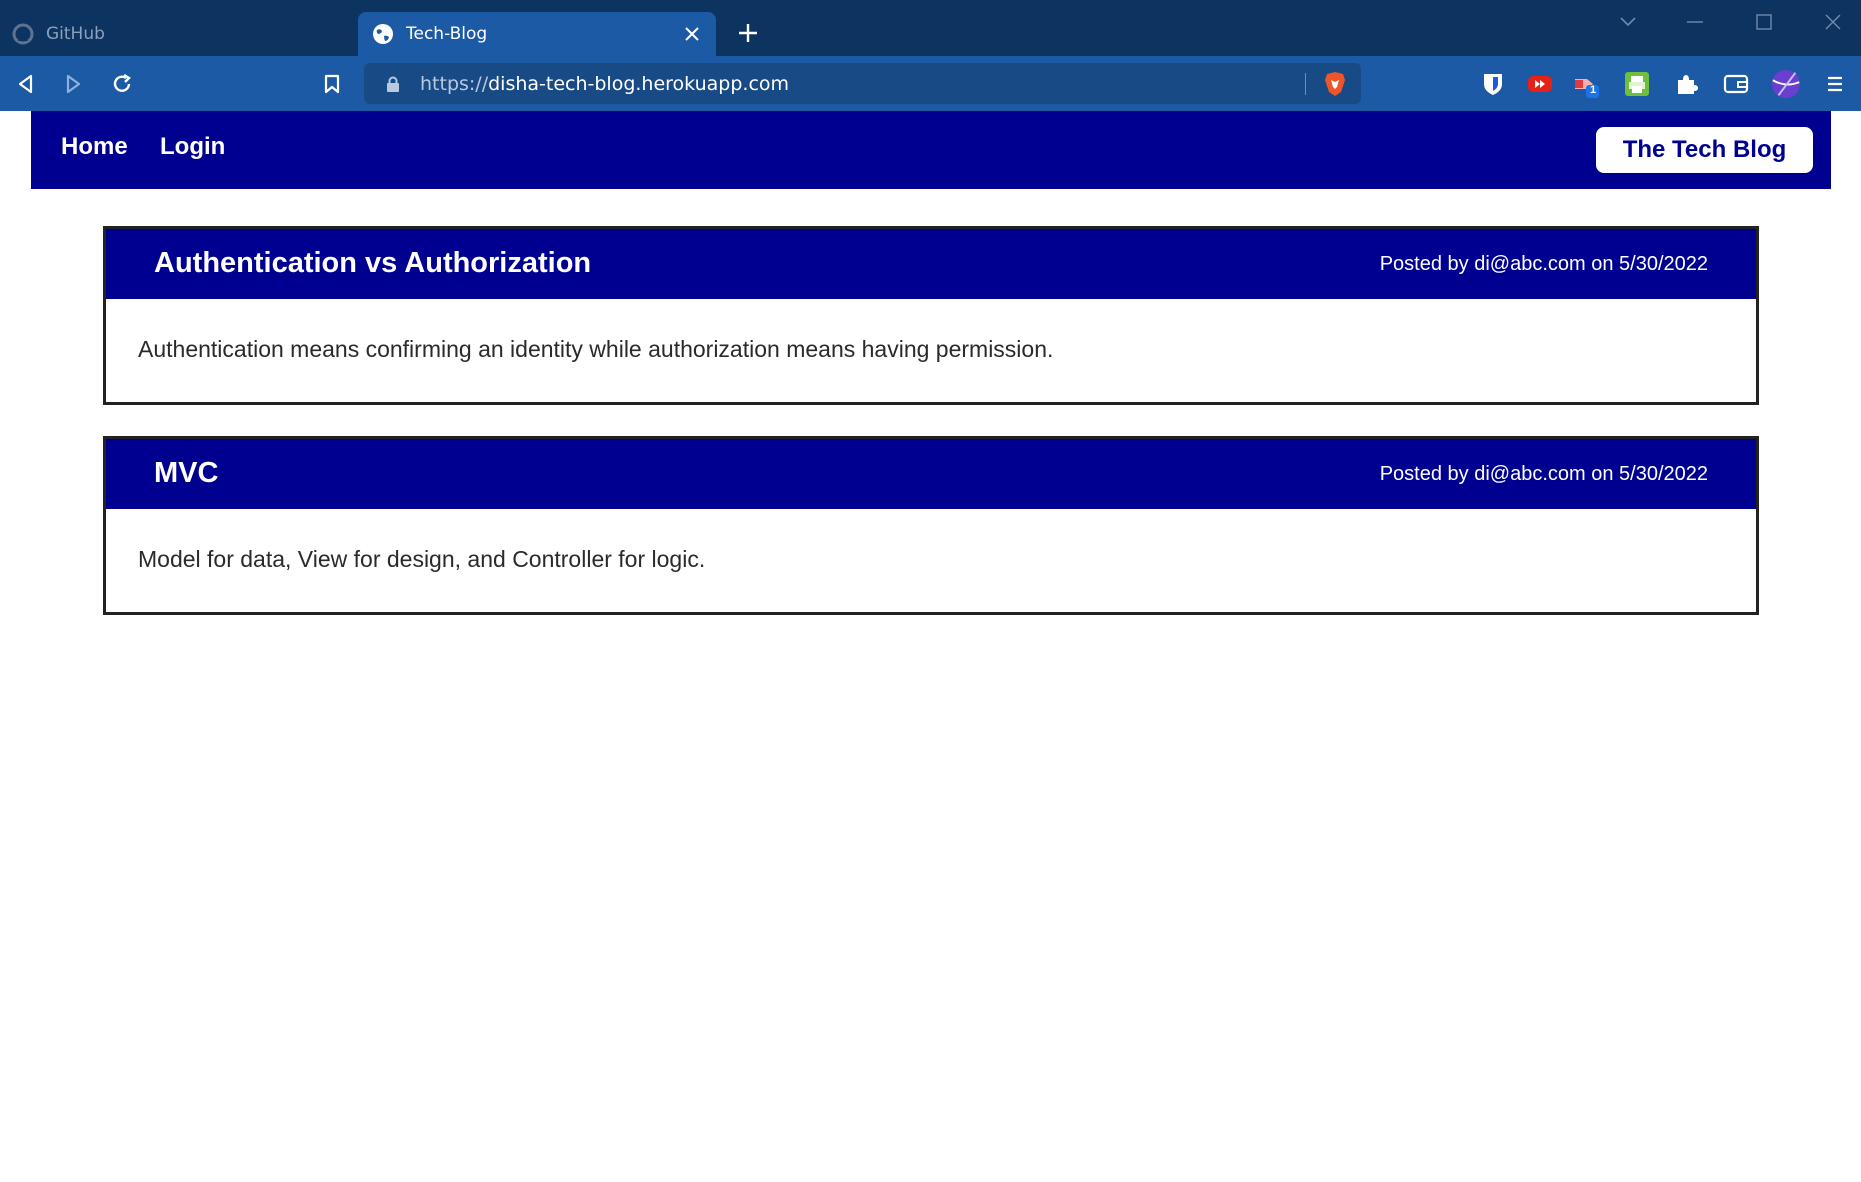 This screenshot has width=1861, height=1182. Describe the element at coordinates (1835, 84) in the screenshot. I see `menu-icon` at that location.